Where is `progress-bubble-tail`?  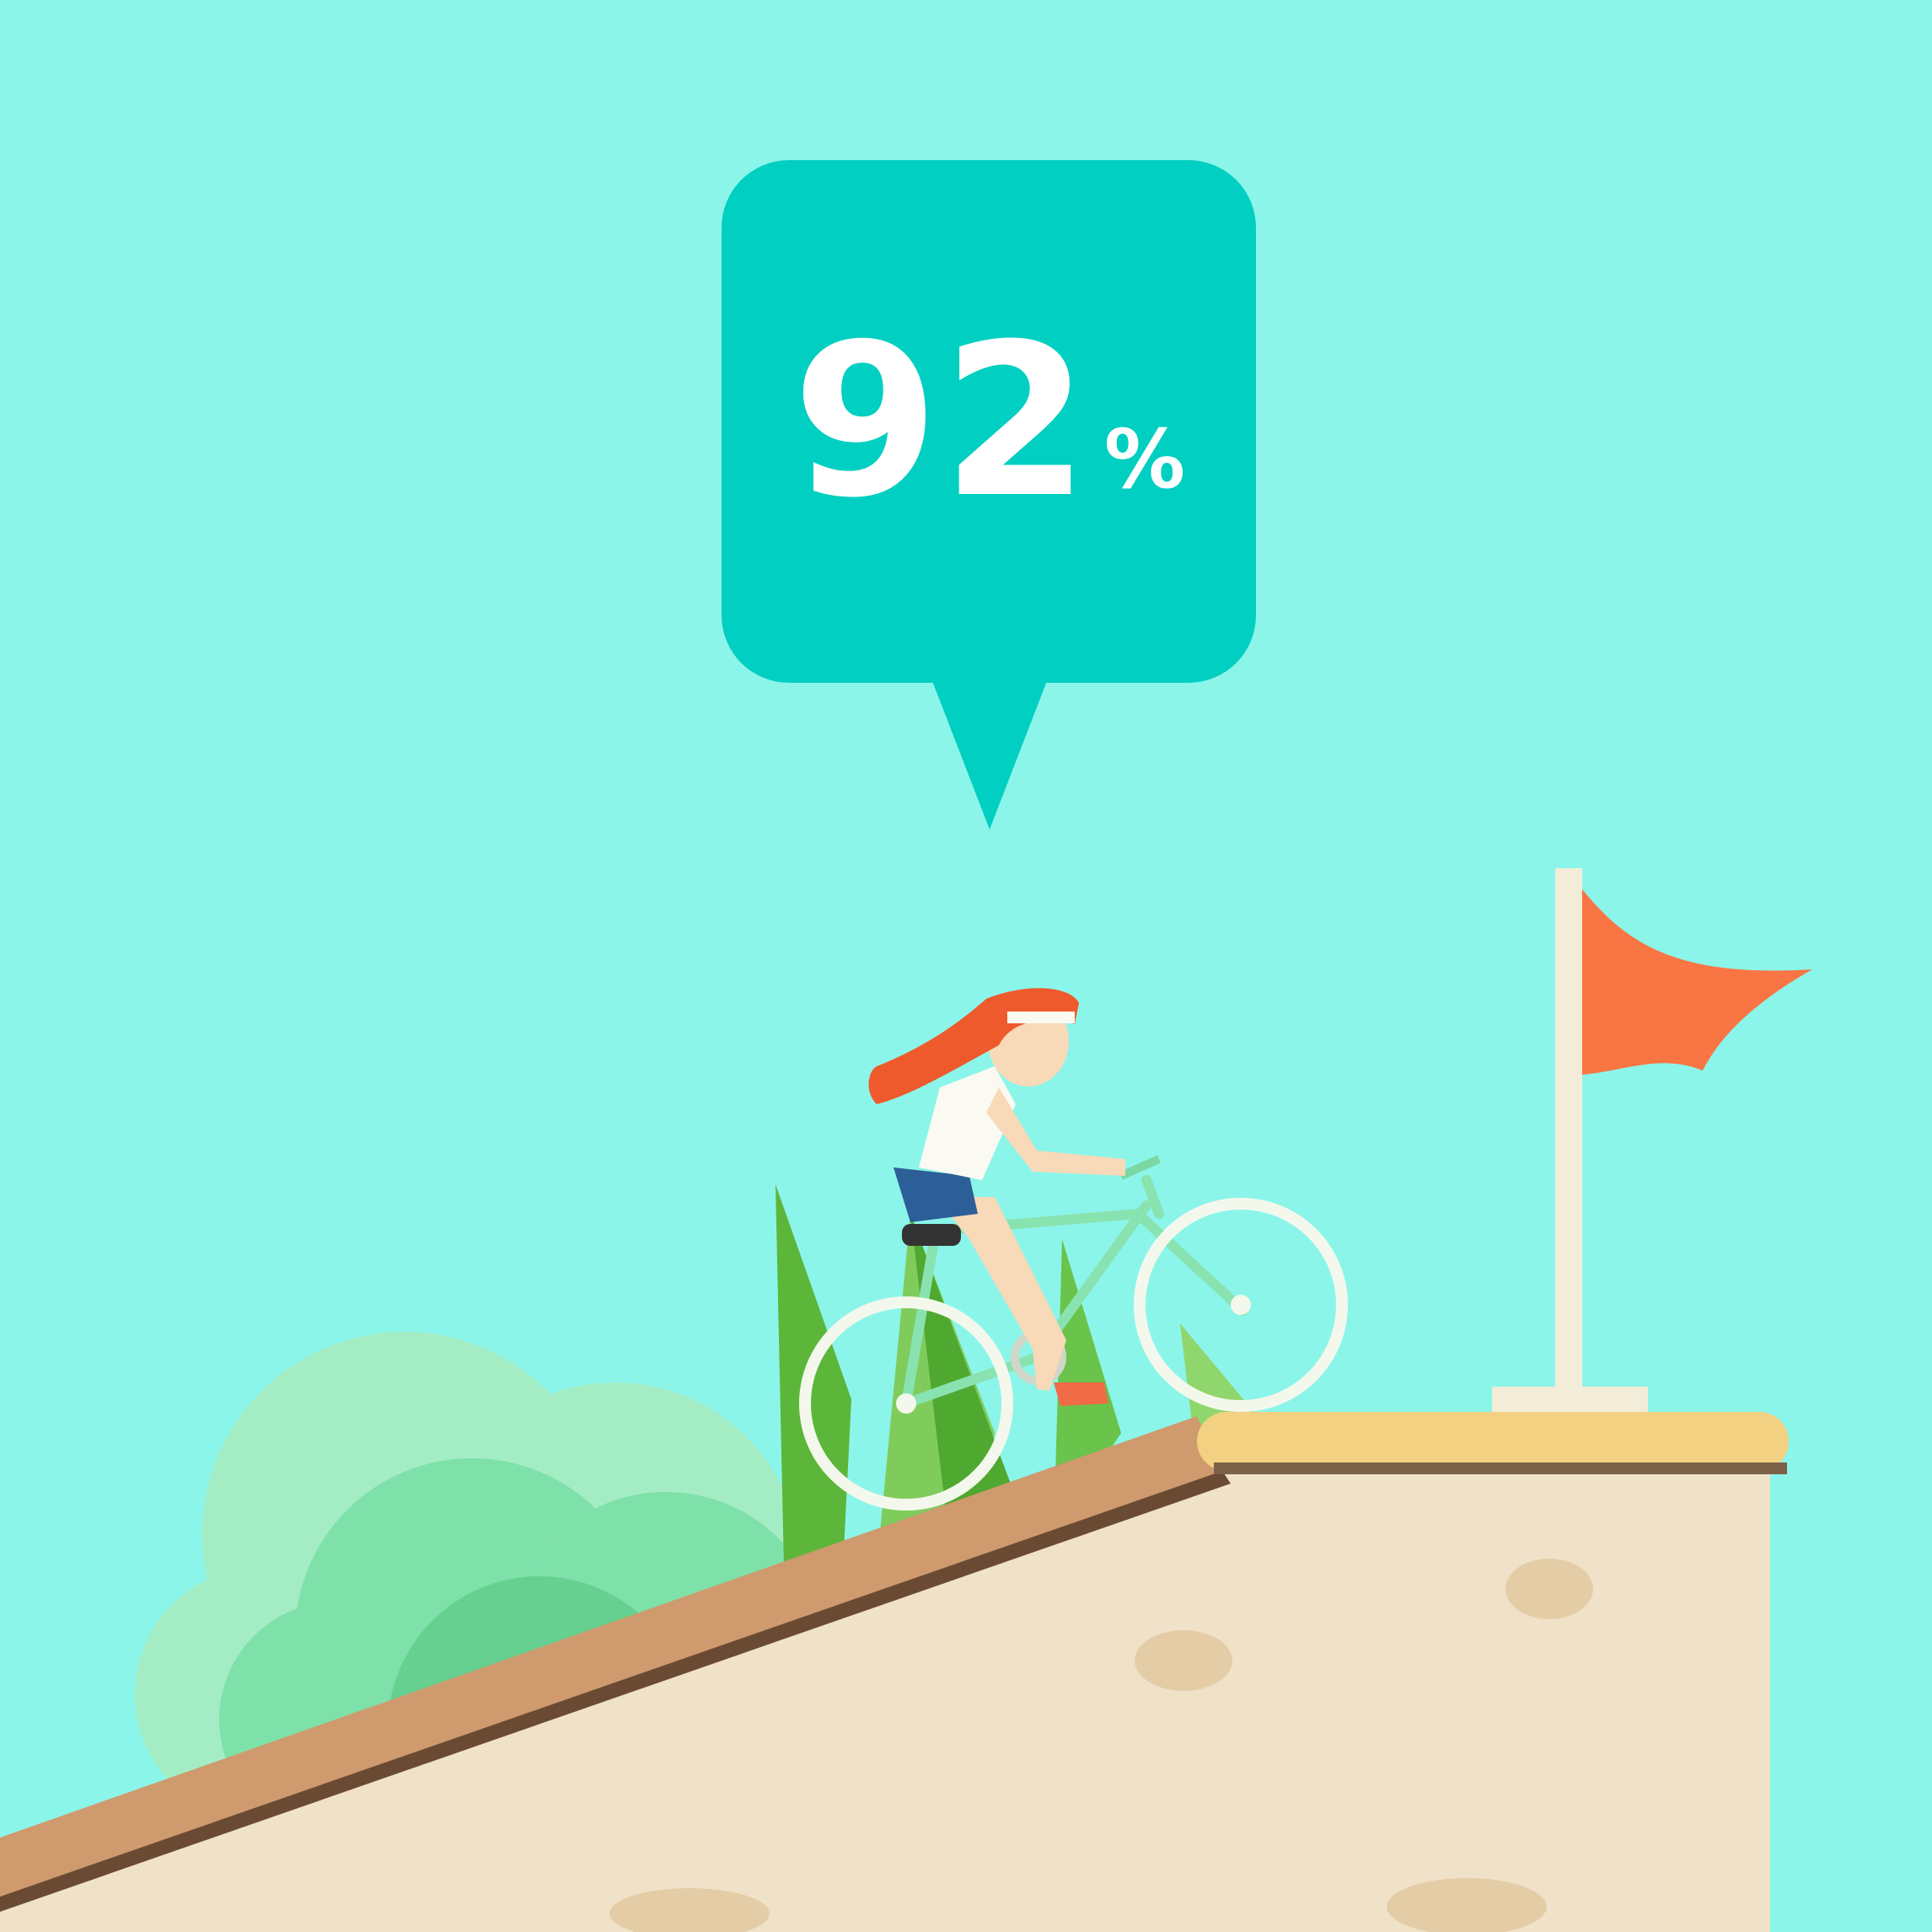
progress-bubble-tail is located at coordinates (989, 755).